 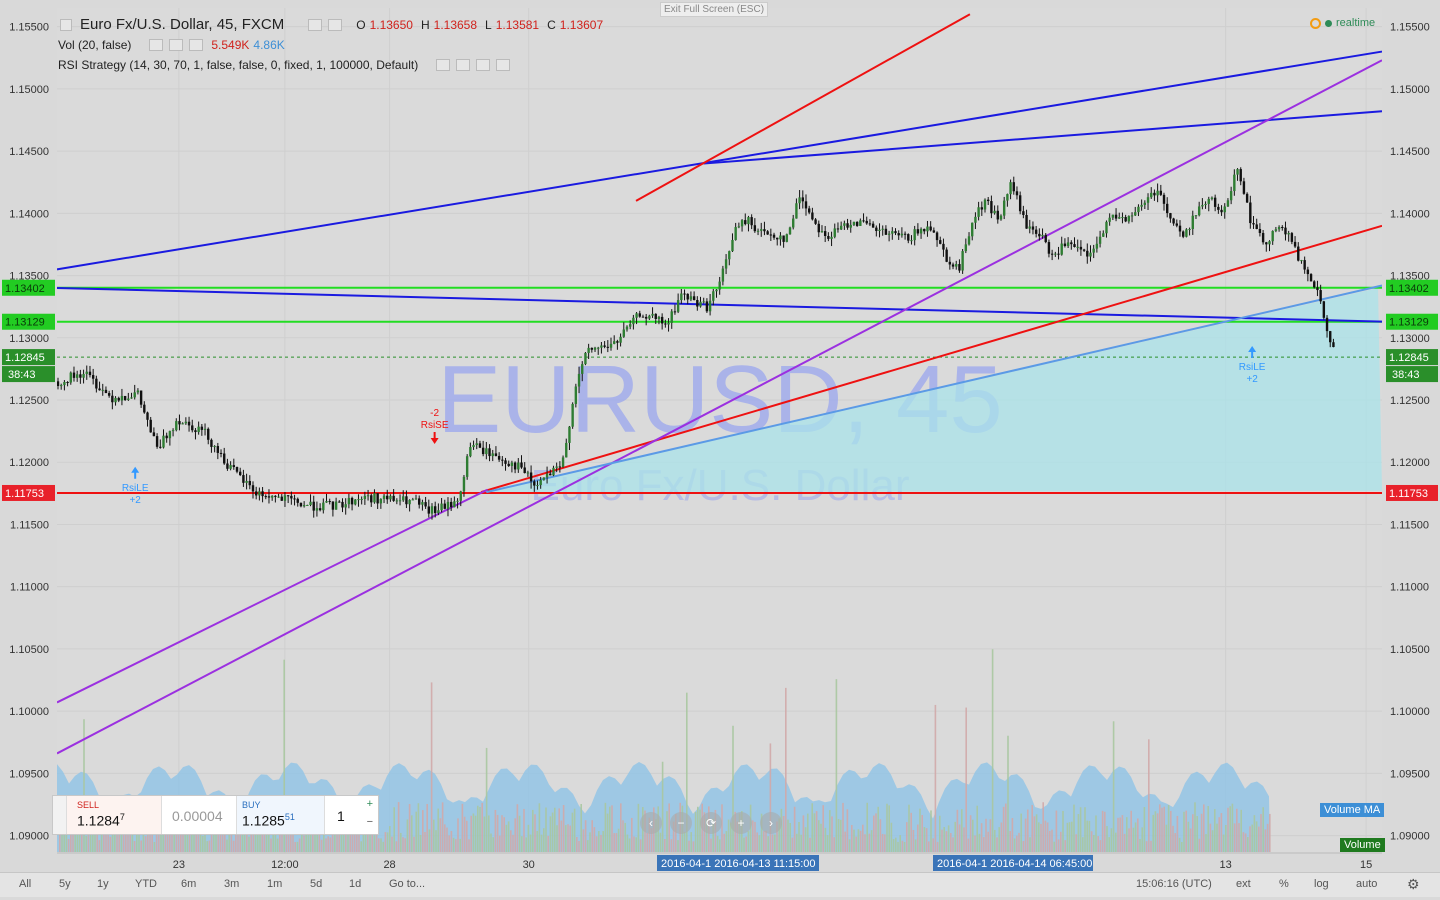 I want to click on buy-button: BUY 1.128551, so click(x=281, y=815).